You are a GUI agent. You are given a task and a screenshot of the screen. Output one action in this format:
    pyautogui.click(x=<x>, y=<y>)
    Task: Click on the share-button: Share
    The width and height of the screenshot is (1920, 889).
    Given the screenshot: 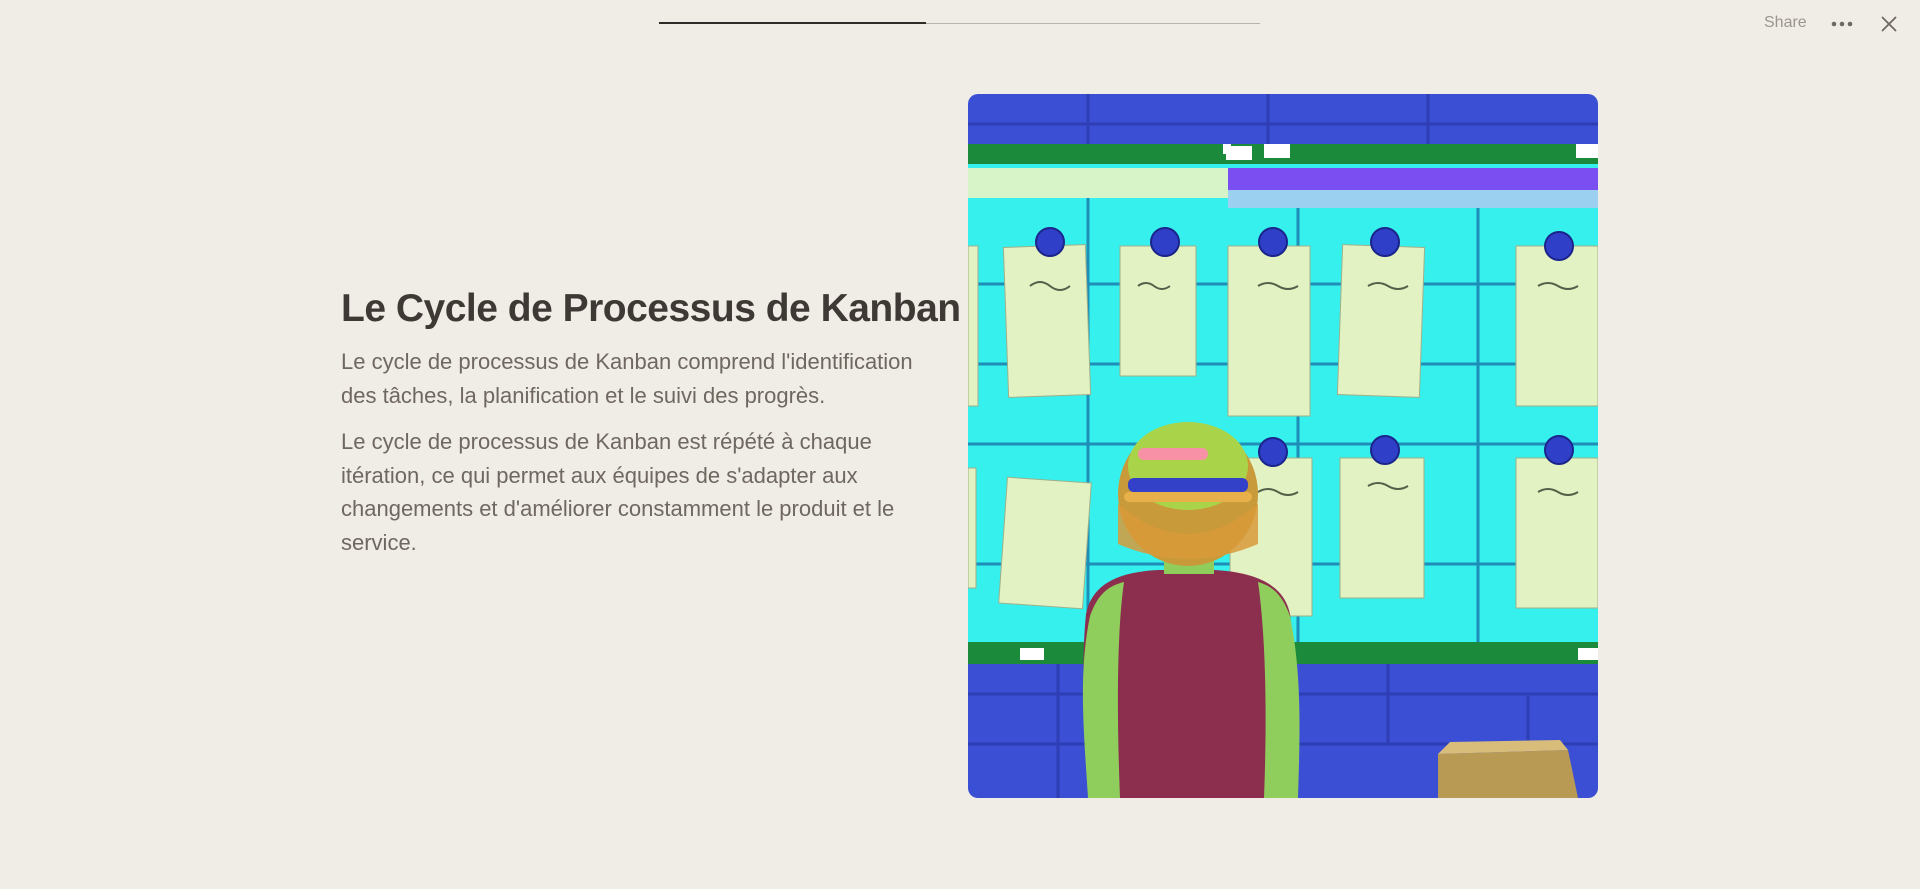 What is the action you would take?
    pyautogui.click(x=1785, y=23)
    